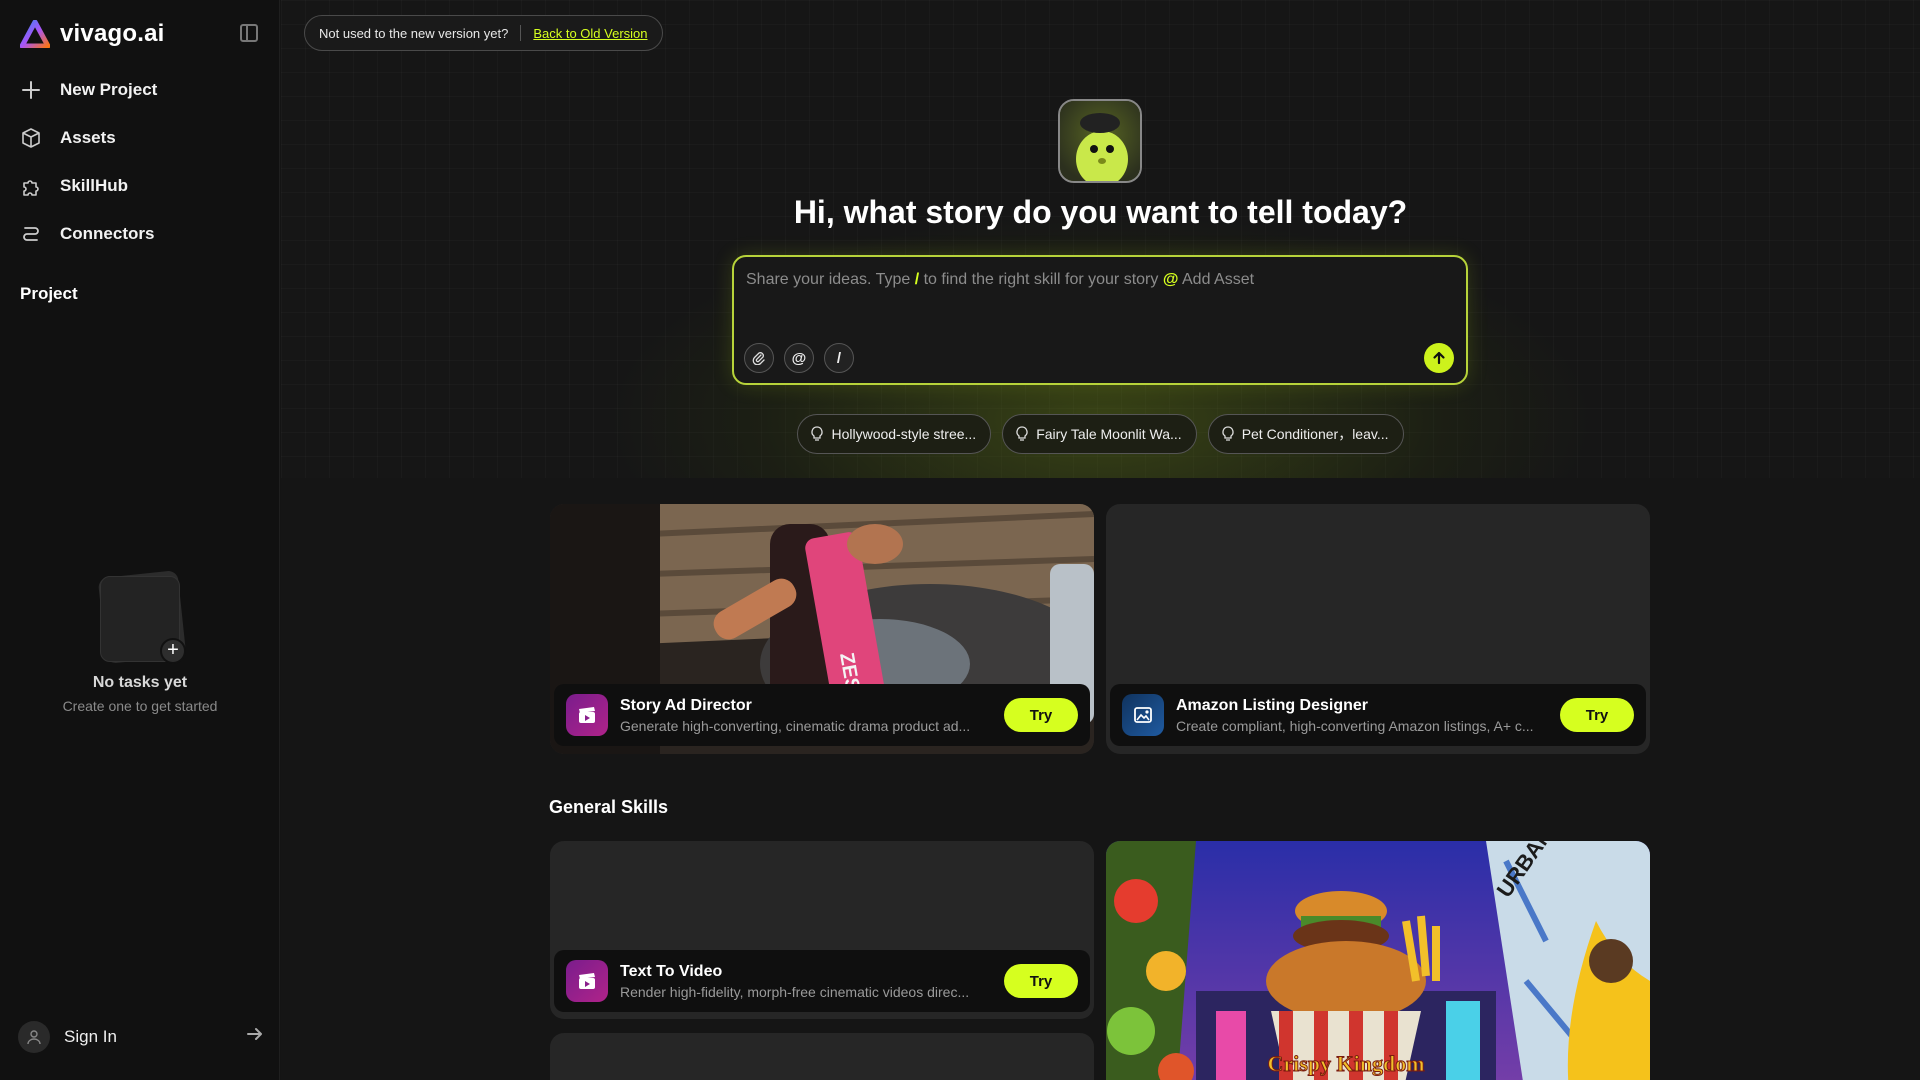  I want to click on version-banner-text: Not used to the new version yet?, so click(414, 33).